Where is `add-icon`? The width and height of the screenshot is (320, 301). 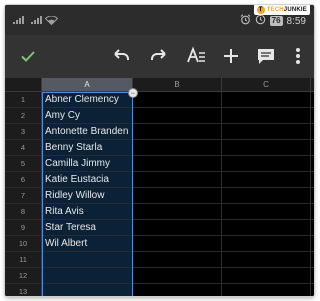 add-icon is located at coordinates (231, 56).